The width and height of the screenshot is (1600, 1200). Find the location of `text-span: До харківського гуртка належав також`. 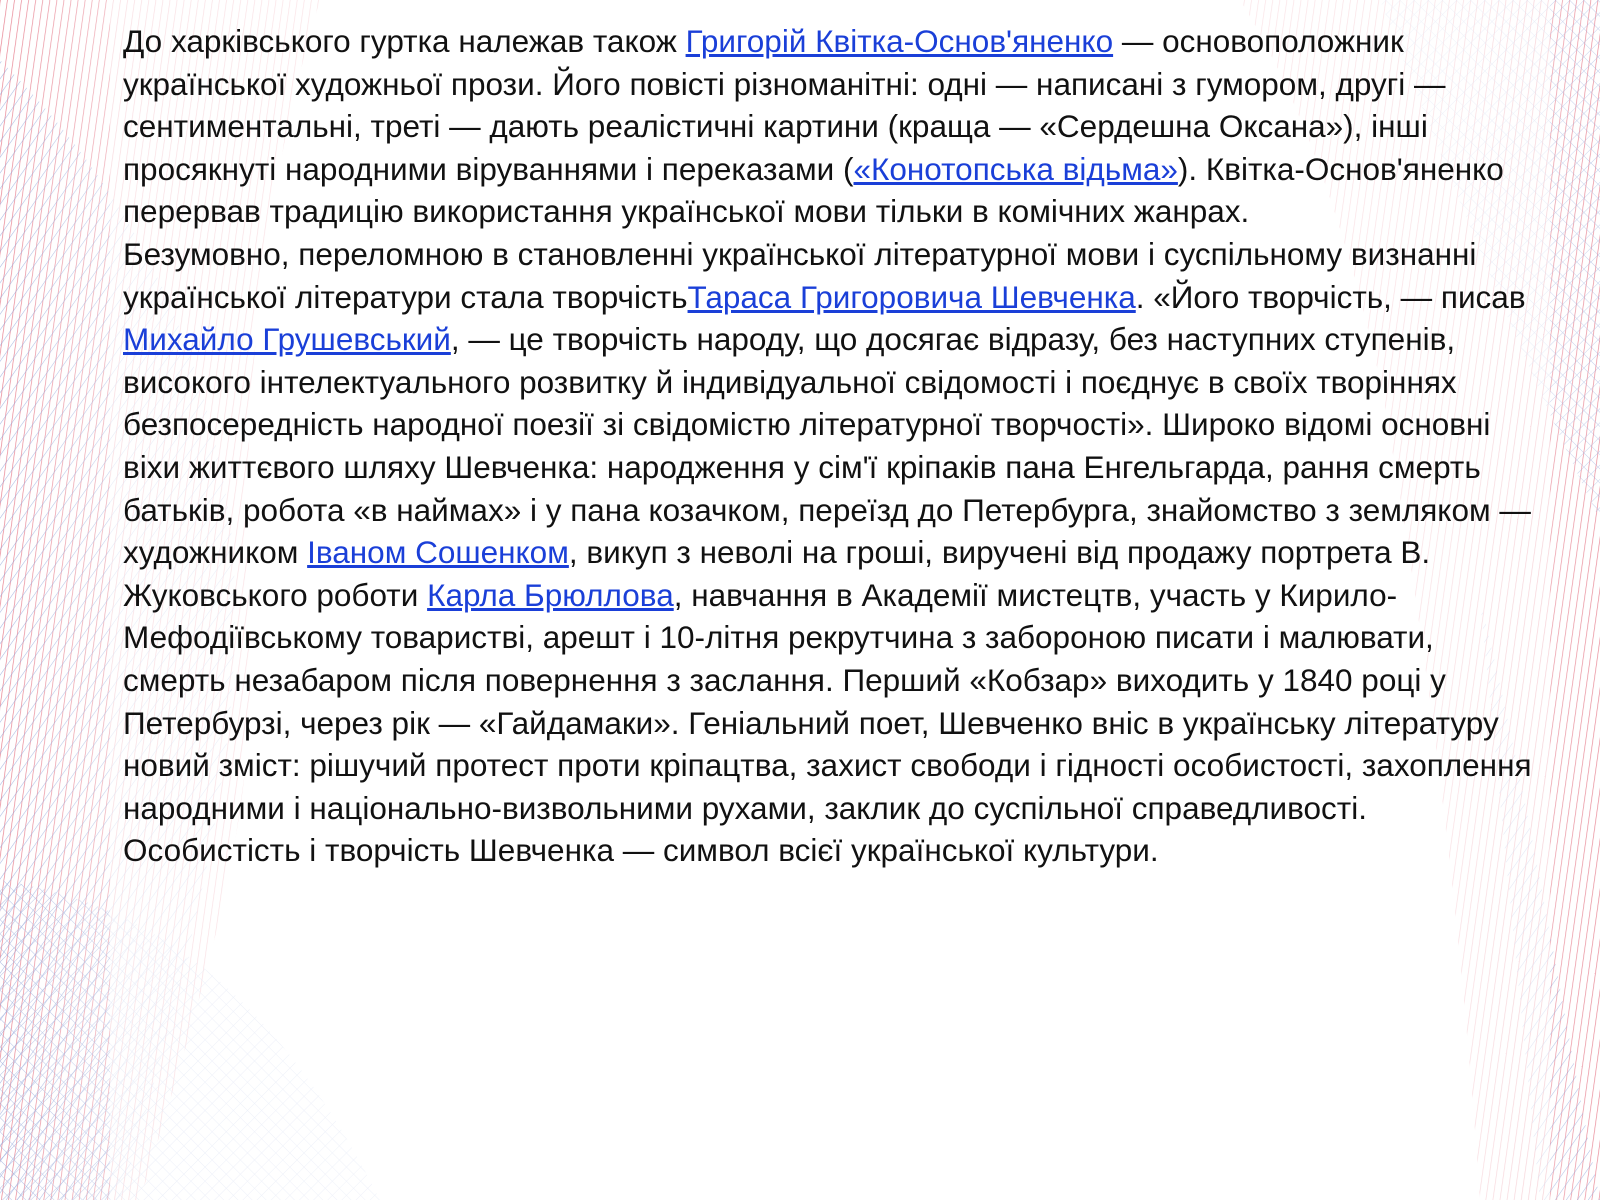

text-span: До харківського гуртка належав також is located at coordinates (404, 41).